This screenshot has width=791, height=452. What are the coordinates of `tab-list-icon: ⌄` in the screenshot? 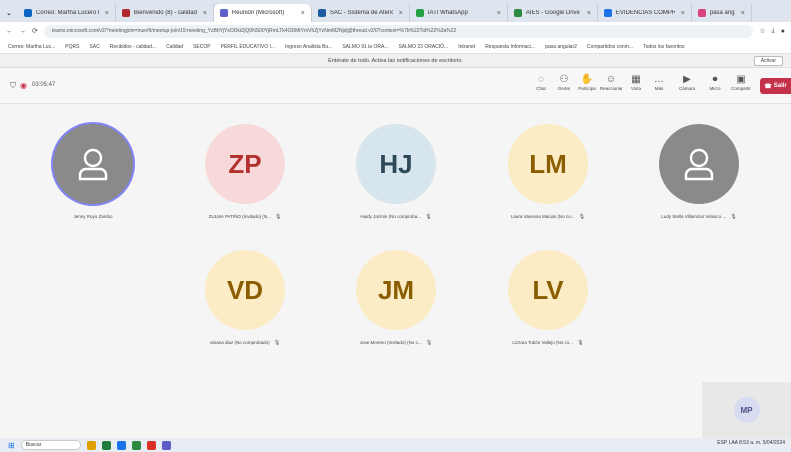 It's located at (9, 13).